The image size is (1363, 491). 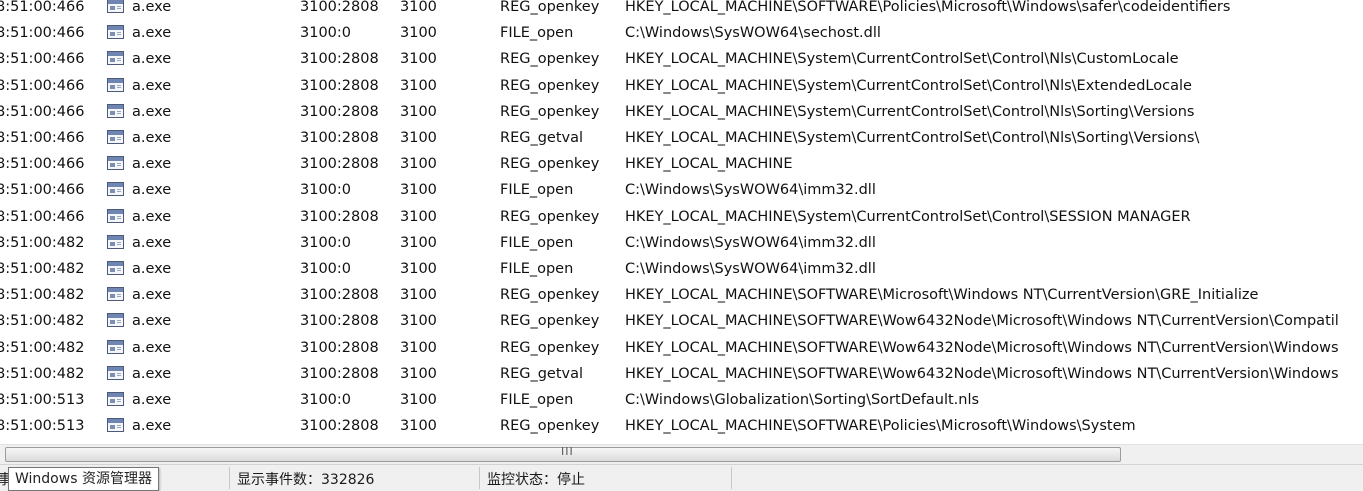 I want to click on horizontal-scrollbar: III, so click(x=681, y=454).